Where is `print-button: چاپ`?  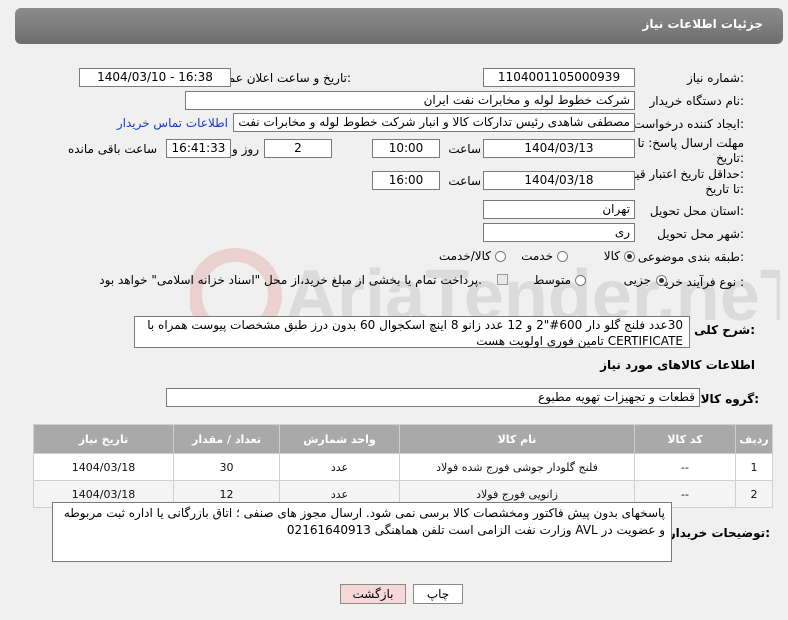 print-button: چاپ is located at coordinates (438, 594).